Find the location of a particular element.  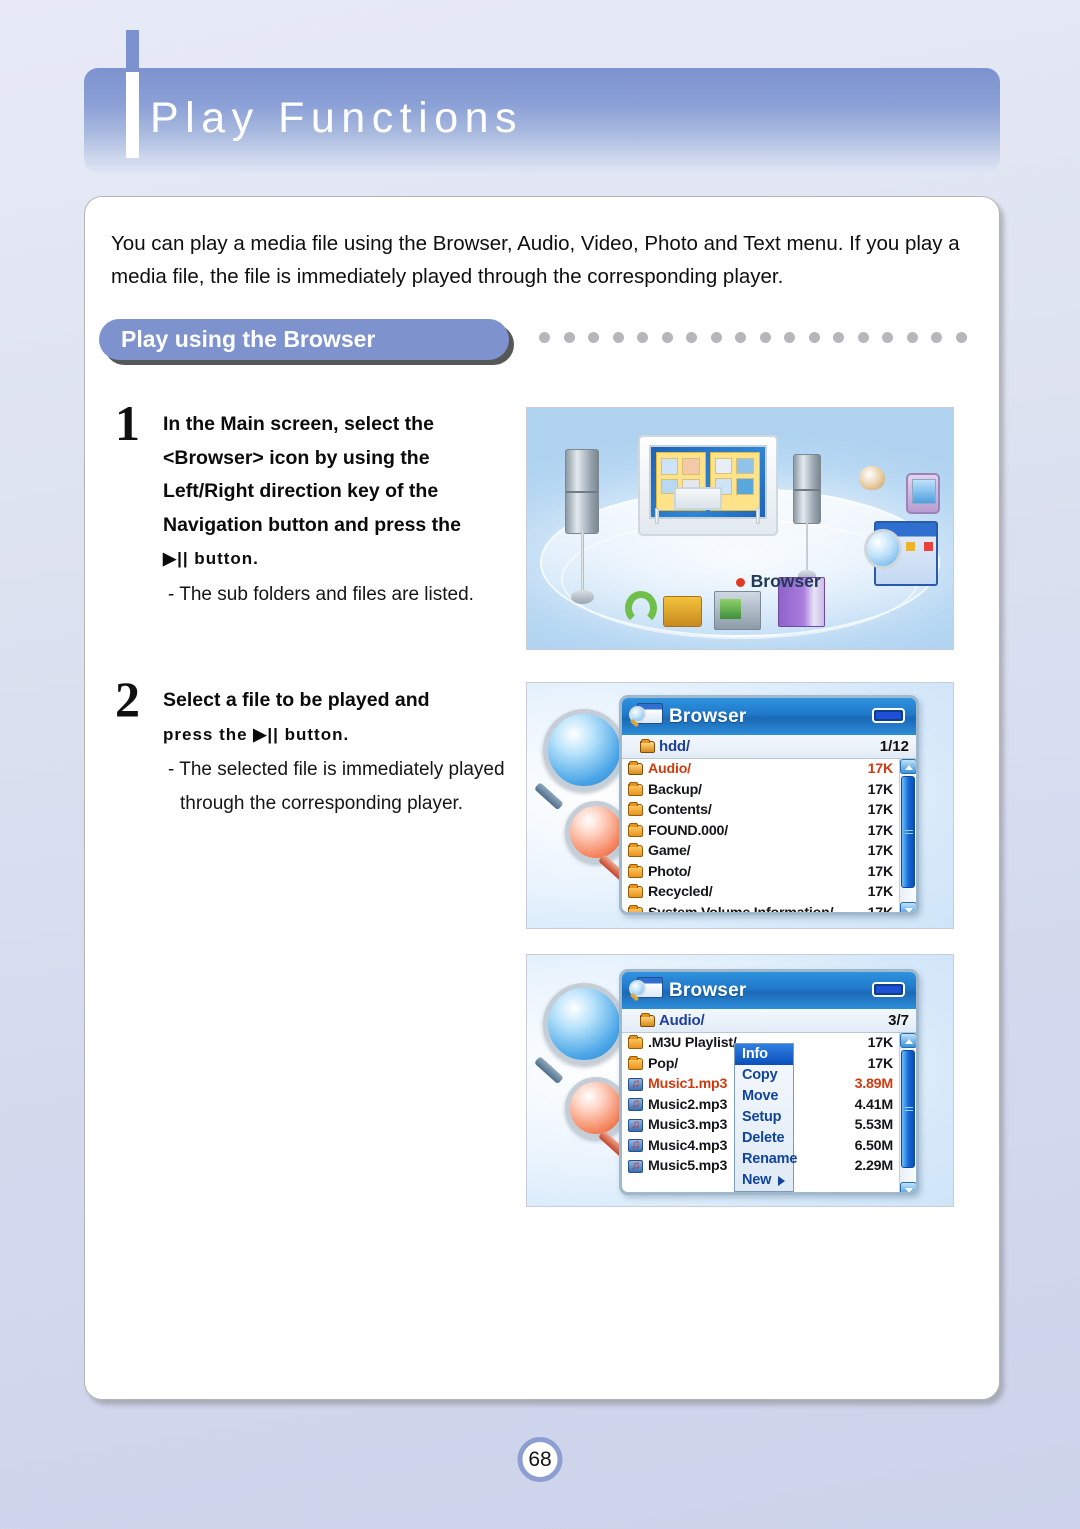

camcorder-icon is located at coordinates (682, 611).